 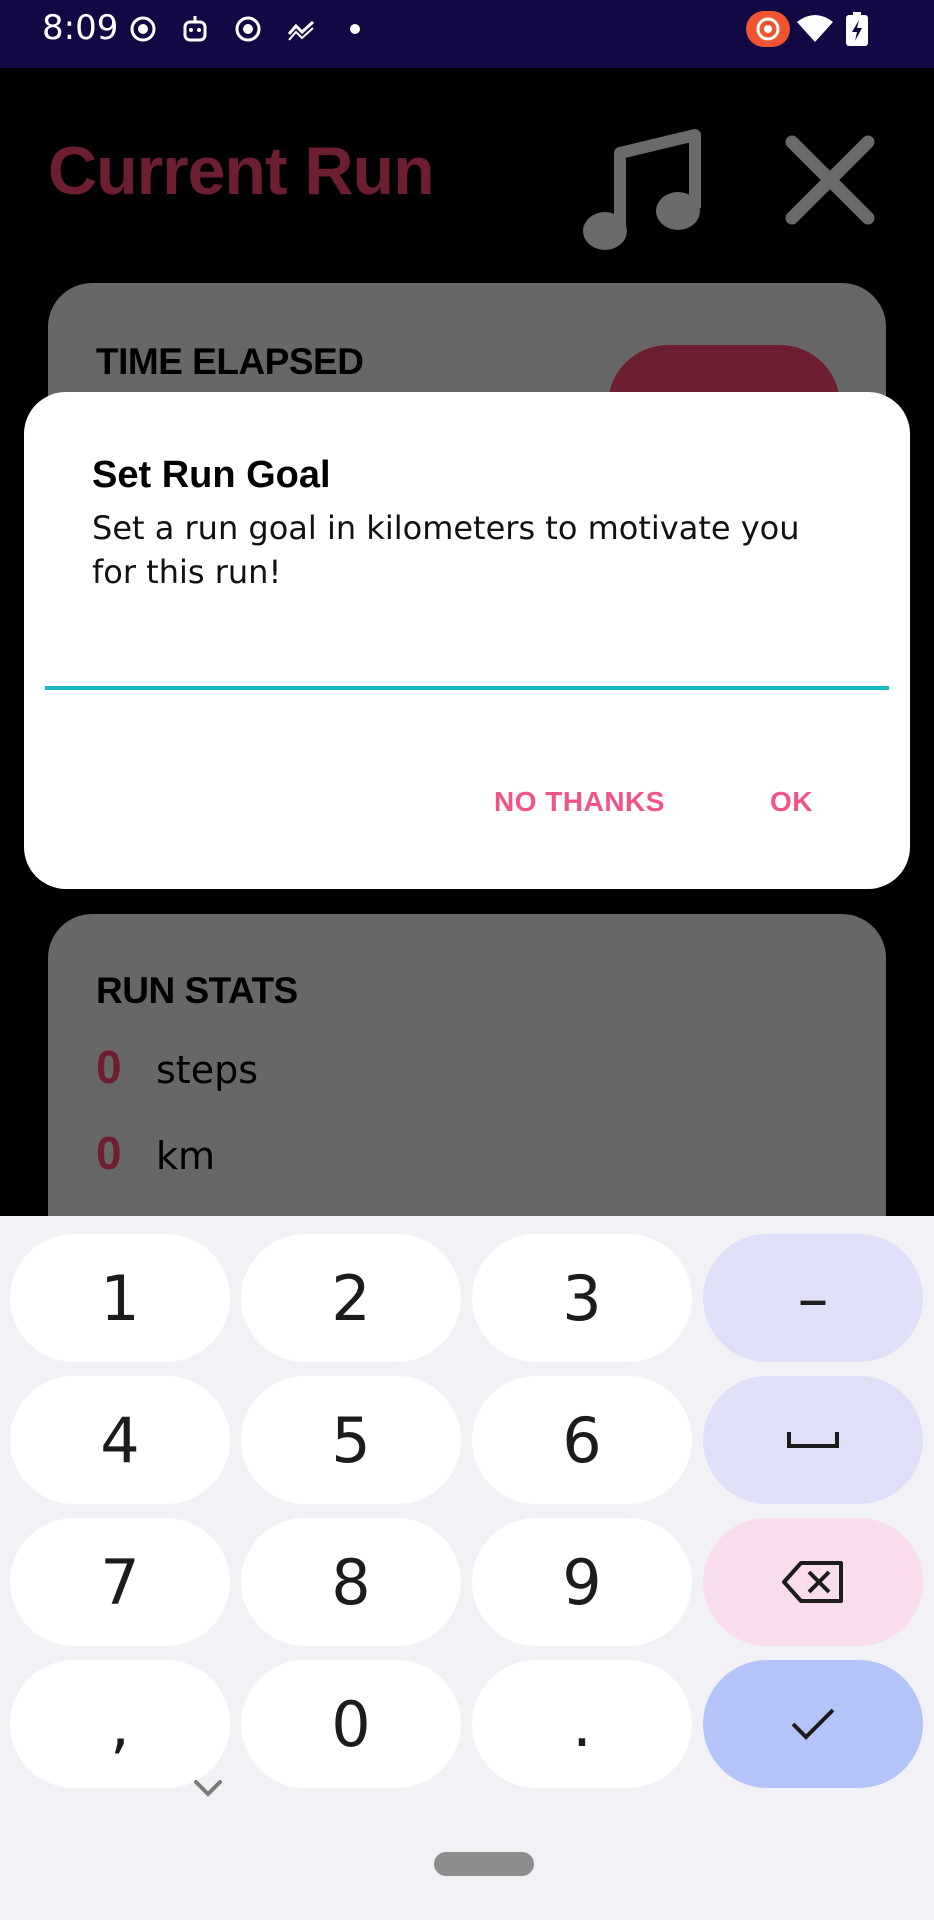 I want to click on backspace-icon, so click(x=812, y=1582).